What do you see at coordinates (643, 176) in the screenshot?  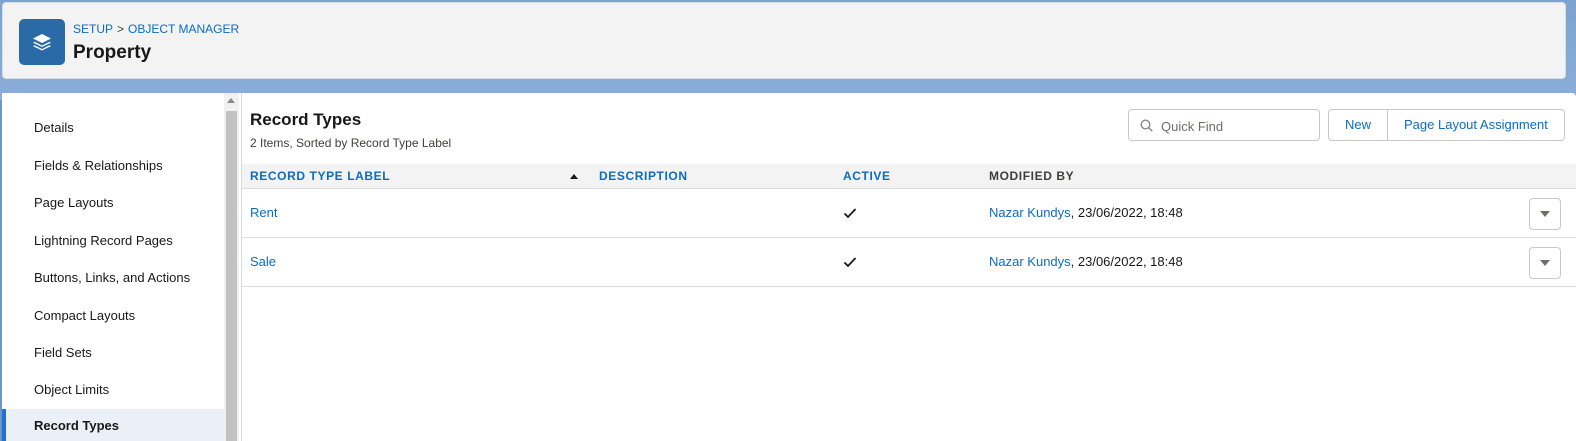 I see `column-header-description: DESCRIPTION` at bounding box center [643, 176].